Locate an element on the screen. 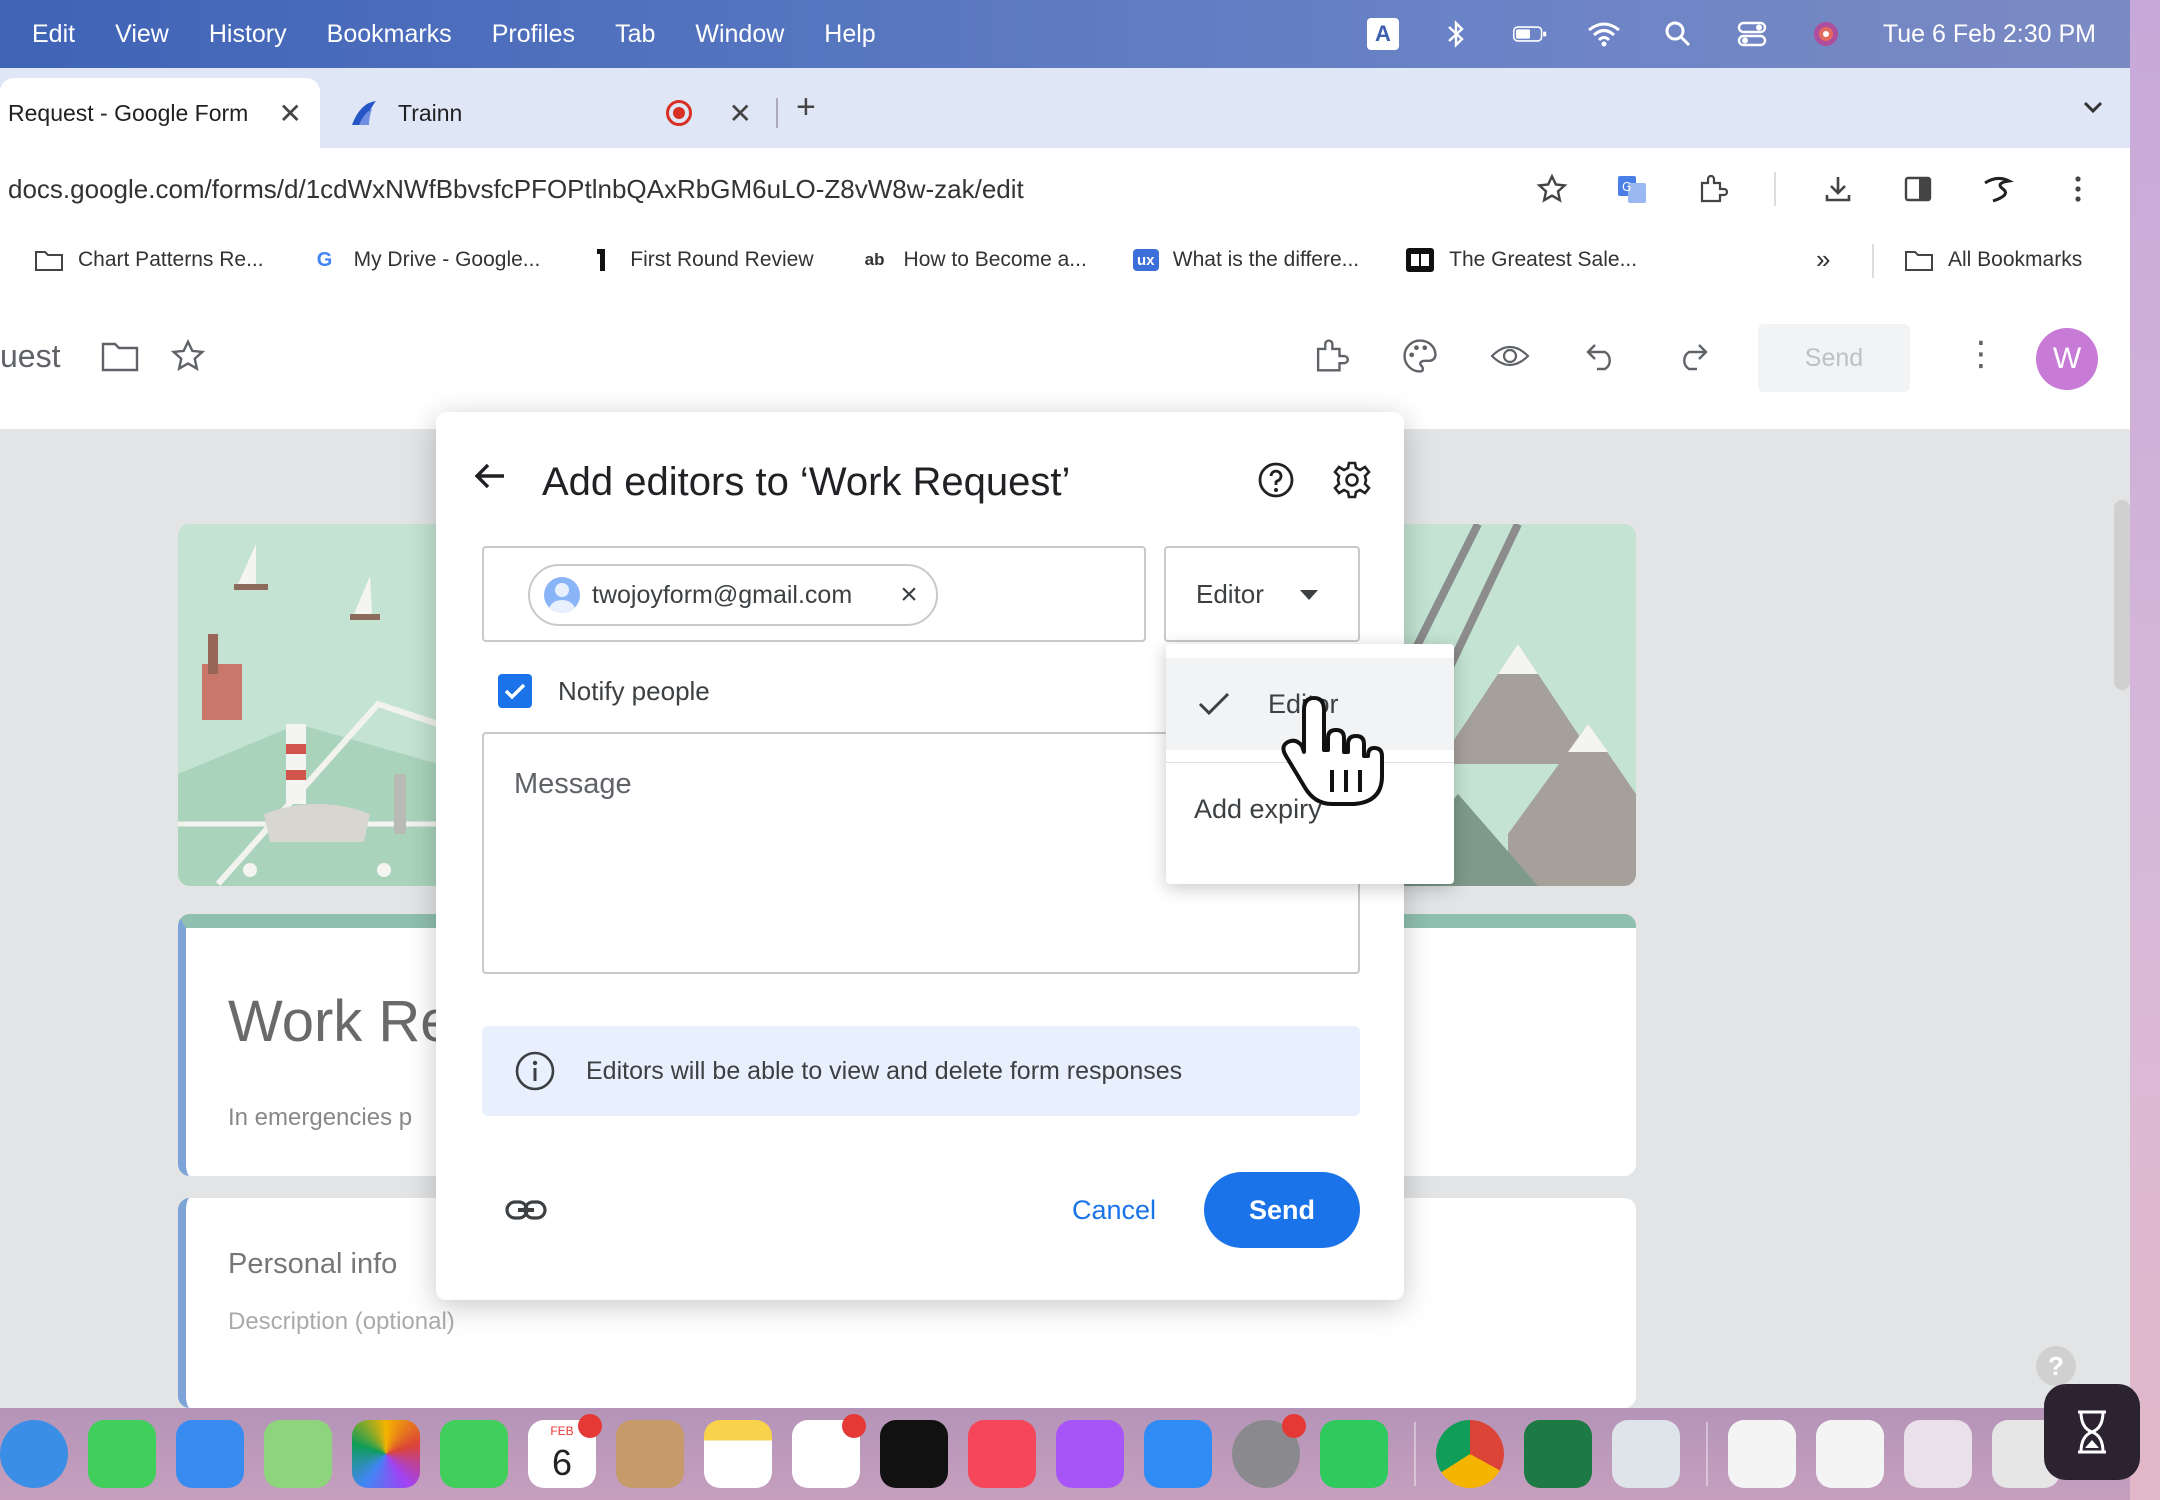  svg-text: G is located at coordinates (1626, 187).